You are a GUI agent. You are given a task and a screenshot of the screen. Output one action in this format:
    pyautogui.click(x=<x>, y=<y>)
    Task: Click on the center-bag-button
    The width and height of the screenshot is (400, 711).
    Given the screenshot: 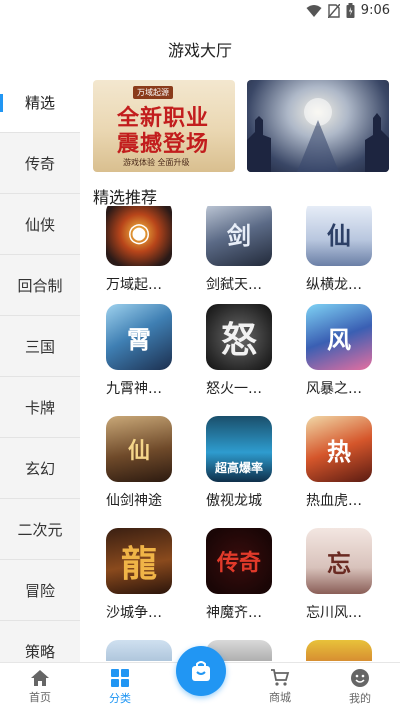 What is the action you would take?
    pyautogui.click(x=201, y=671)
    